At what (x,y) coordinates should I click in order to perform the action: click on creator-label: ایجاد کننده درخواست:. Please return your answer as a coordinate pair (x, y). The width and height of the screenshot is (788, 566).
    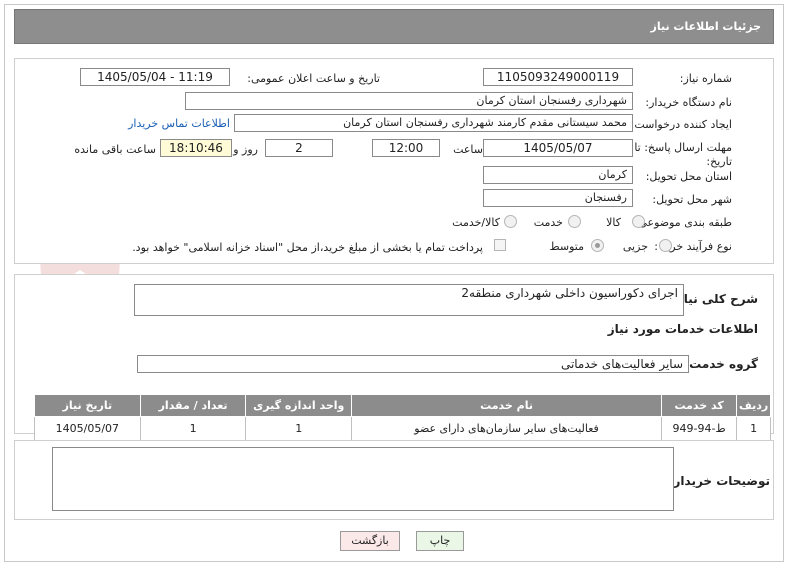
    Looking at the image, I should click on (681, 124).